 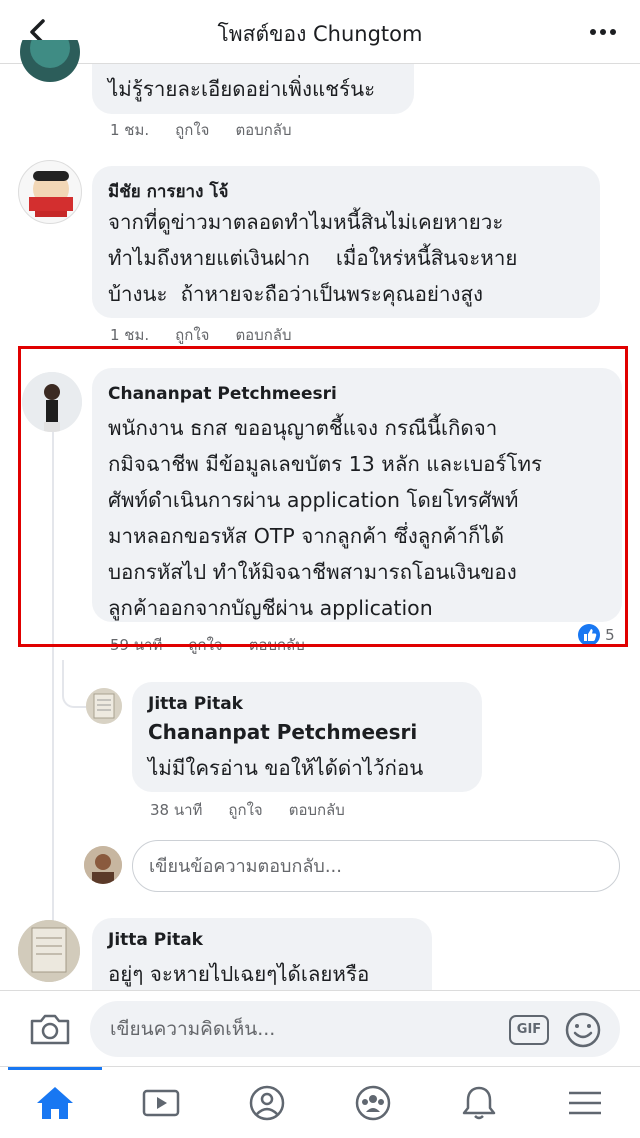 I want to click on comment-composer: GIF, so click(x=320, y=1028).